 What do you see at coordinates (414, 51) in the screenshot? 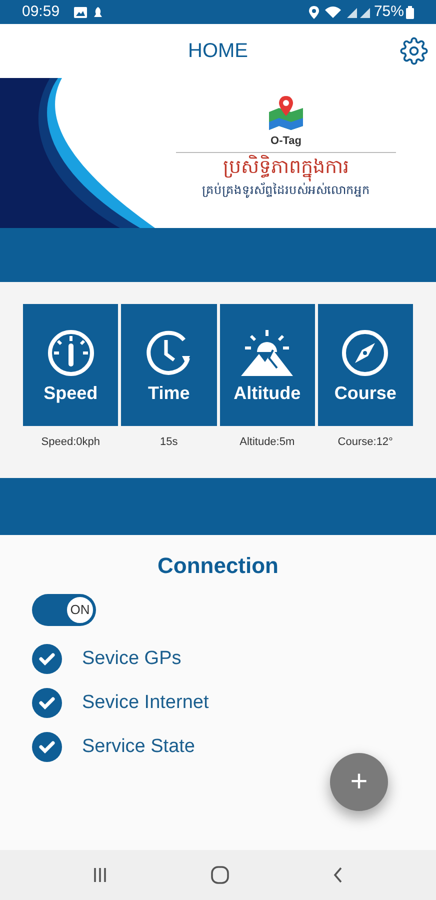
I see `settings-icon` at bounding box center [414, 51].